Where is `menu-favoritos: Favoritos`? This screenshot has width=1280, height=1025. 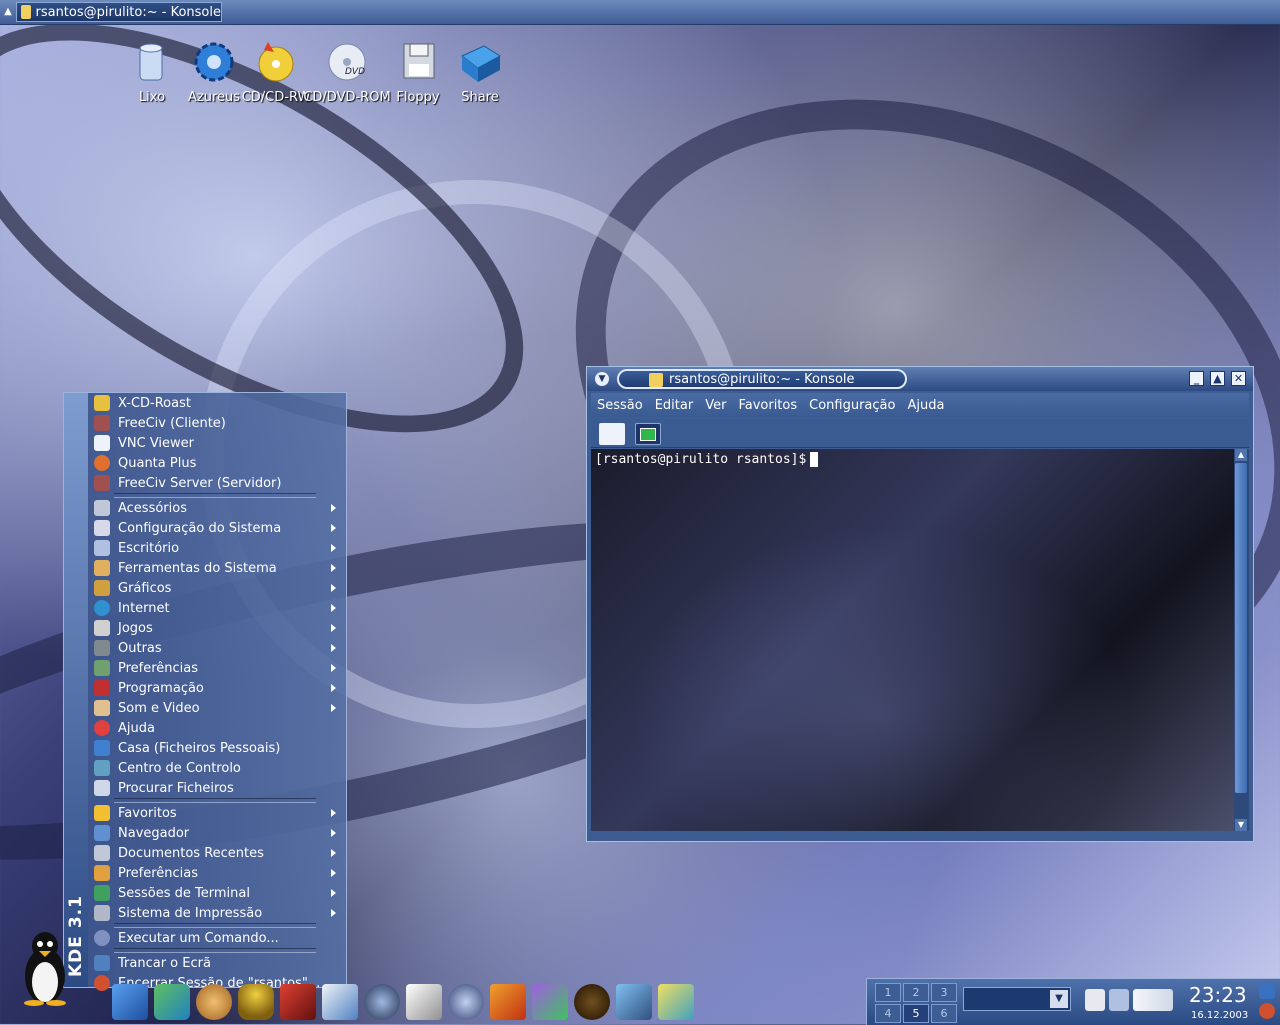 menu-favoritos: Favoritos is located at coordinates (767, 405).